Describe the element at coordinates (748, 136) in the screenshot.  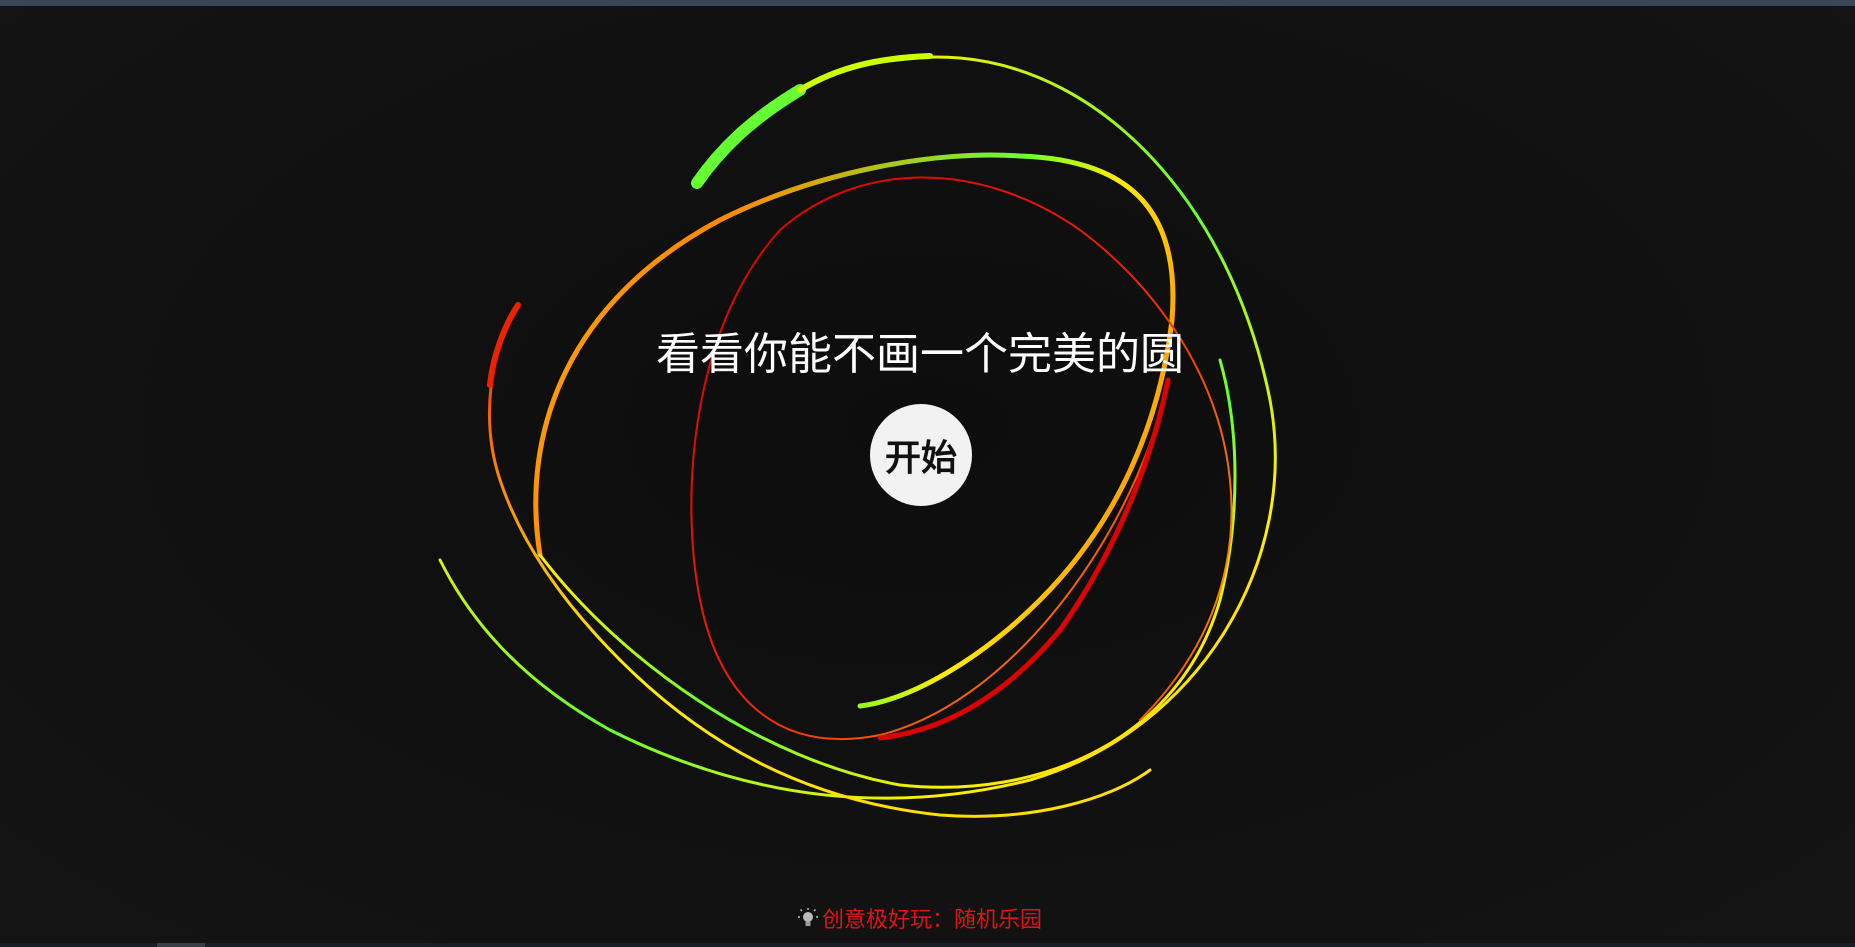
I see `stroke-outer-head` at that location.